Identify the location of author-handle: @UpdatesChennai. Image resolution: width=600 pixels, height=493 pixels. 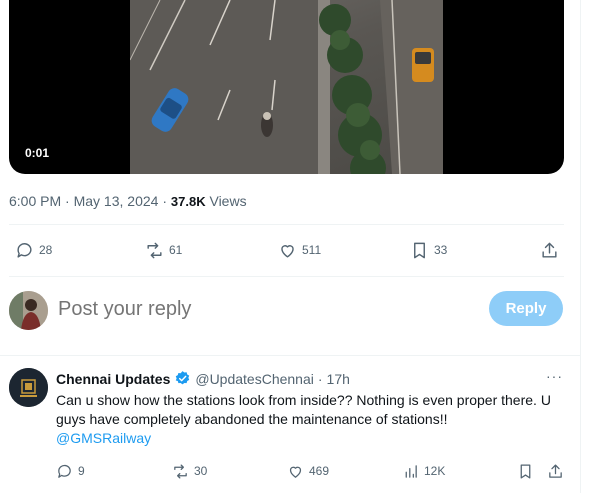
(254, 379).